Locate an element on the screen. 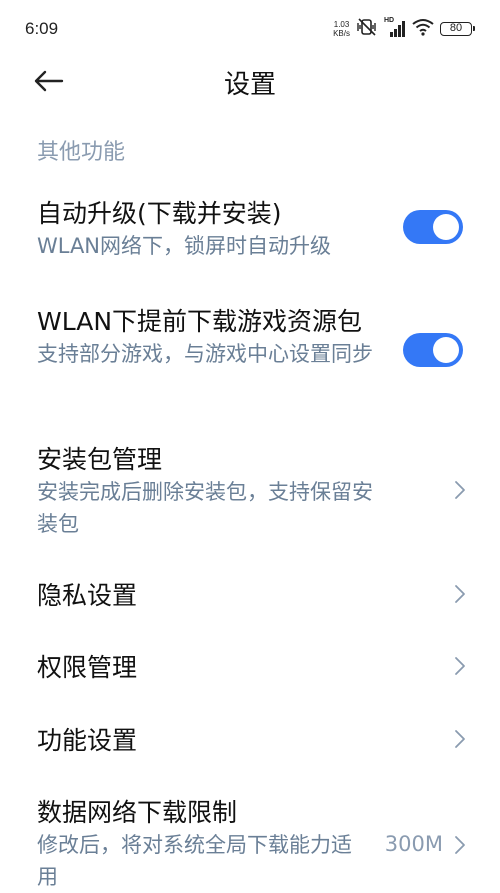 This screenshot has height=893, width=500. mobile-data-download-limit-row: 数据网络下载限制 修改后，将对系统全局下载能力适用 300M is located at coordinates (250, 838).